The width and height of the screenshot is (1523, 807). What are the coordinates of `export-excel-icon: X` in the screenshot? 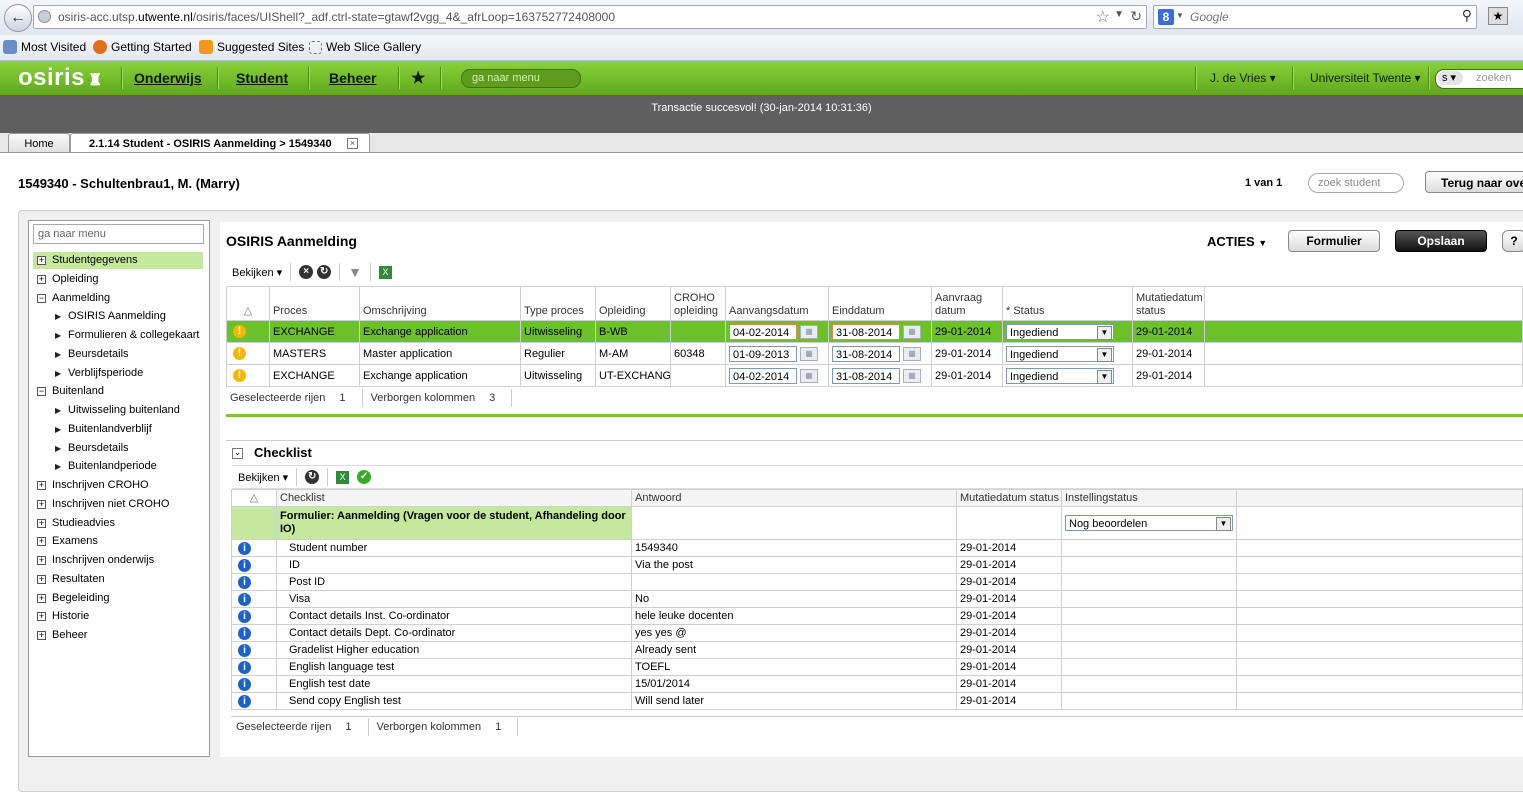 It's located at (386, 272).